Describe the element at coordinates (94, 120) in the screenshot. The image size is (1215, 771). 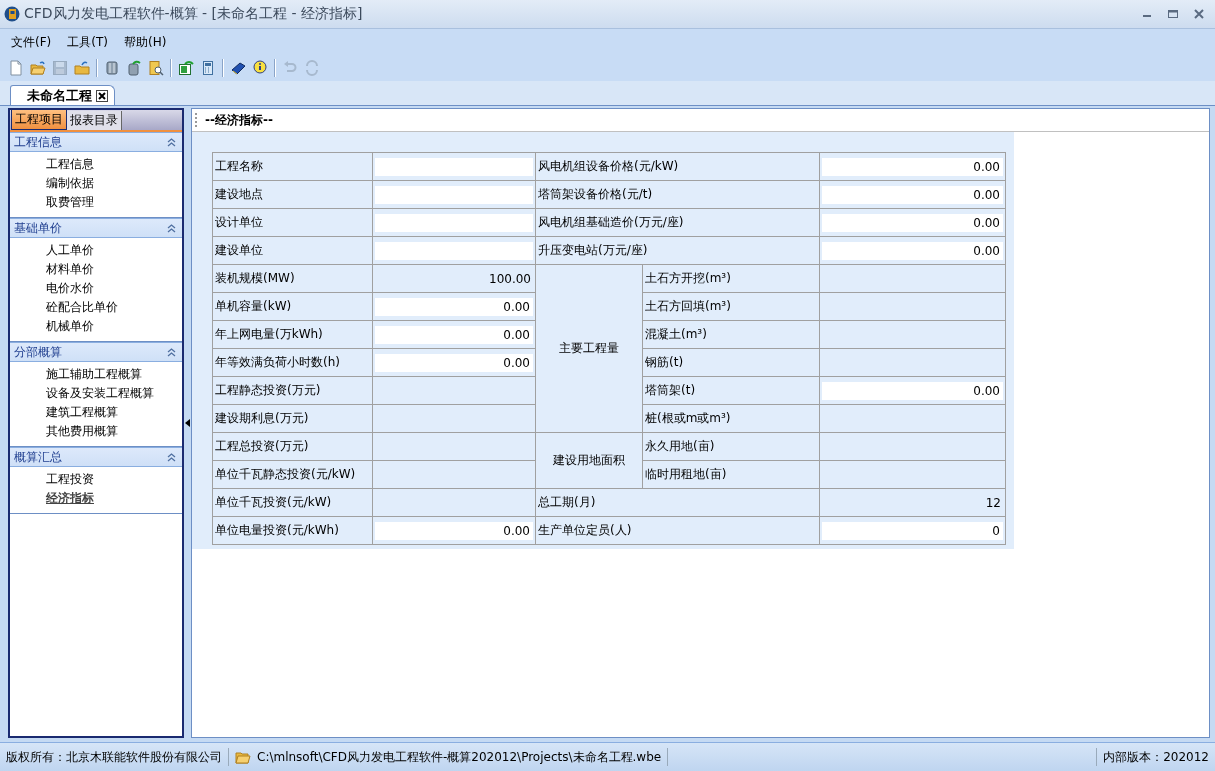
I see `sidebar-tab: 报表目录` at that location.